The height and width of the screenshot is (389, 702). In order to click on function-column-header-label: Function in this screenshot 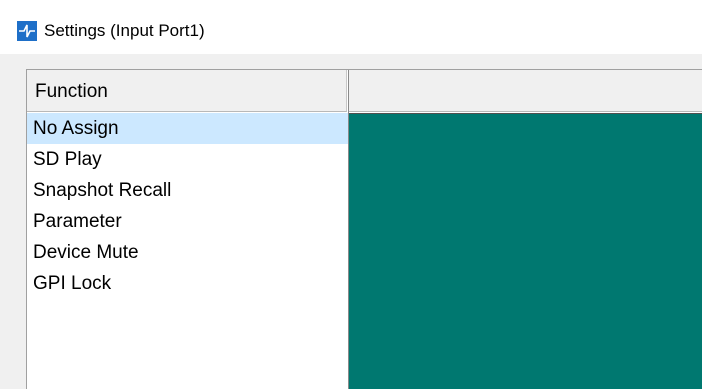, I will do `click(71, 91)`.